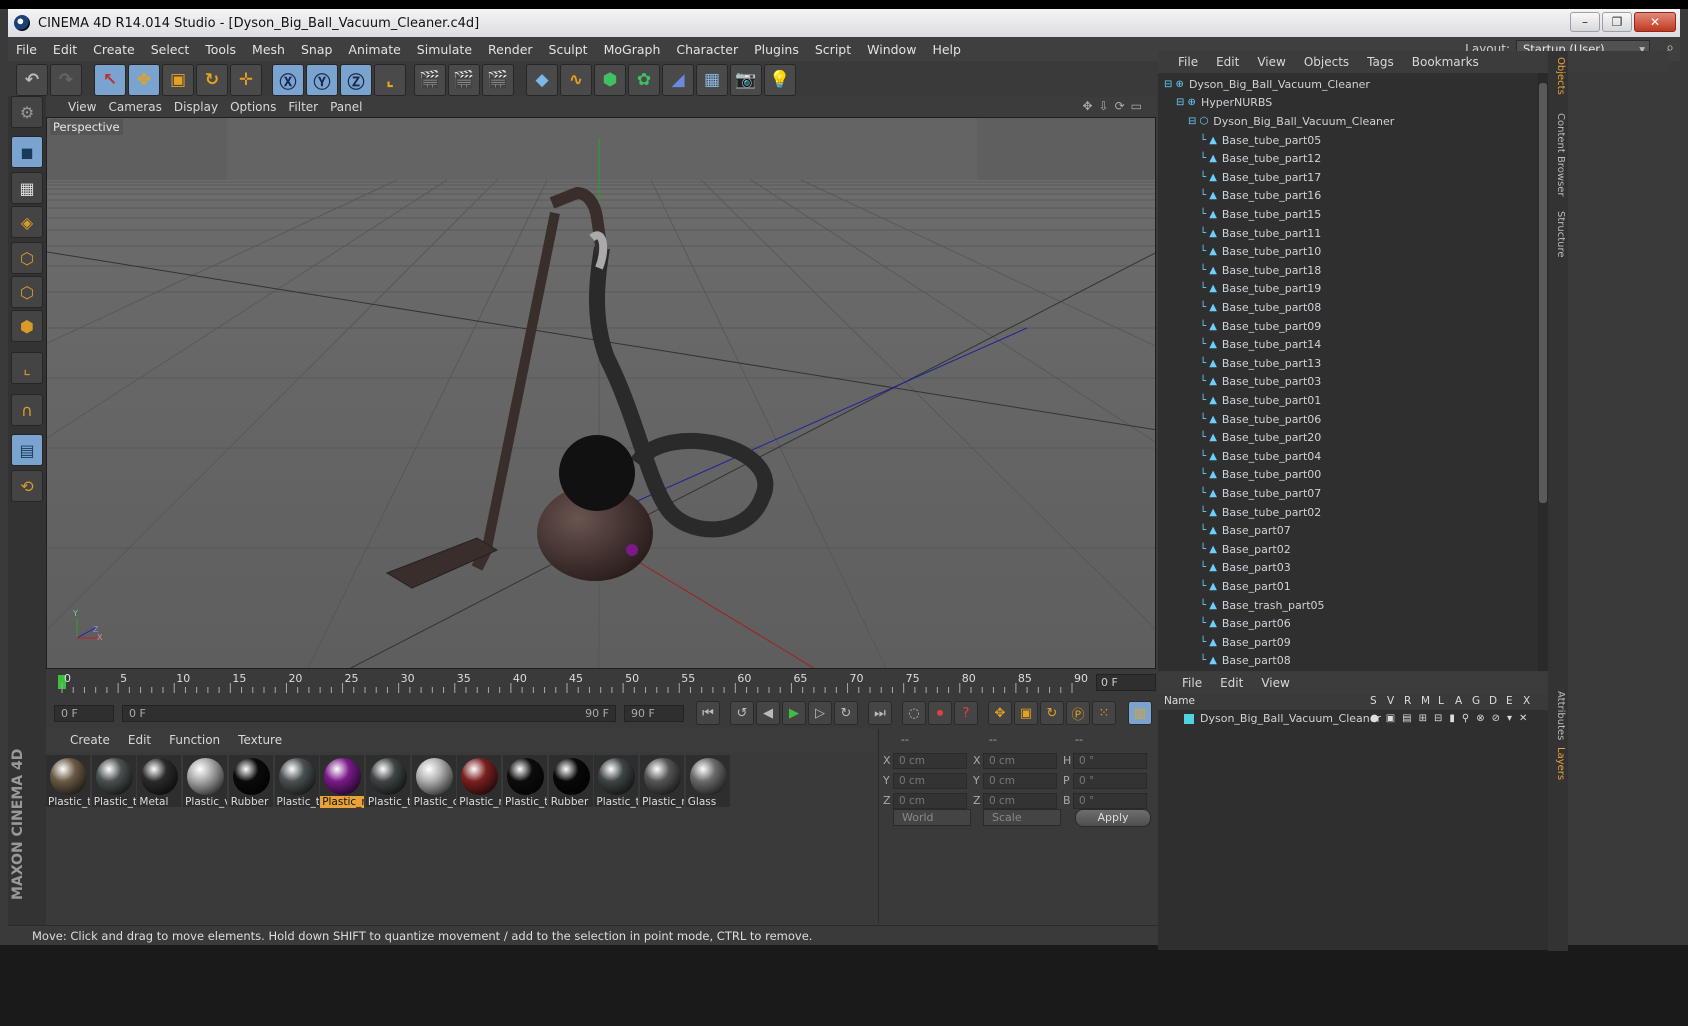 The height and width of the screenshot is (1026, 1688). I want to click on menu-help: Help, so click(946, 49).